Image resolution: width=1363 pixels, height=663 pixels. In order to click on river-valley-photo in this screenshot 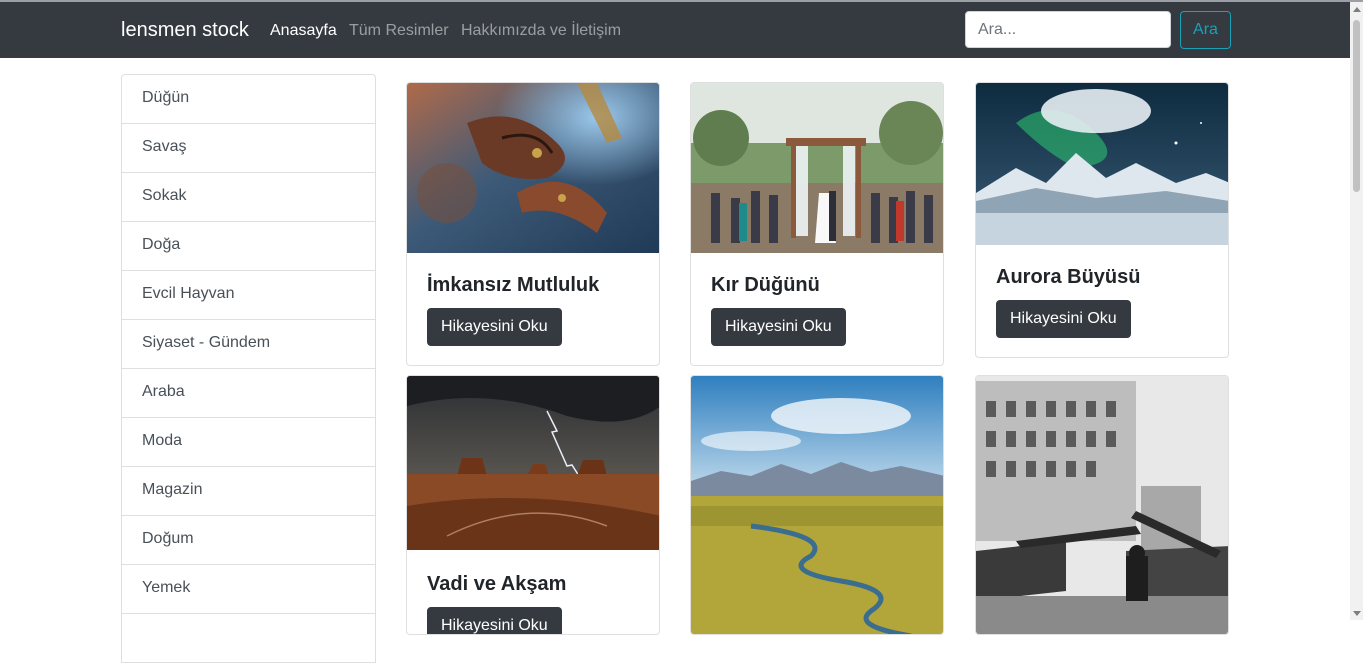, I will do `click(817, 505)`.